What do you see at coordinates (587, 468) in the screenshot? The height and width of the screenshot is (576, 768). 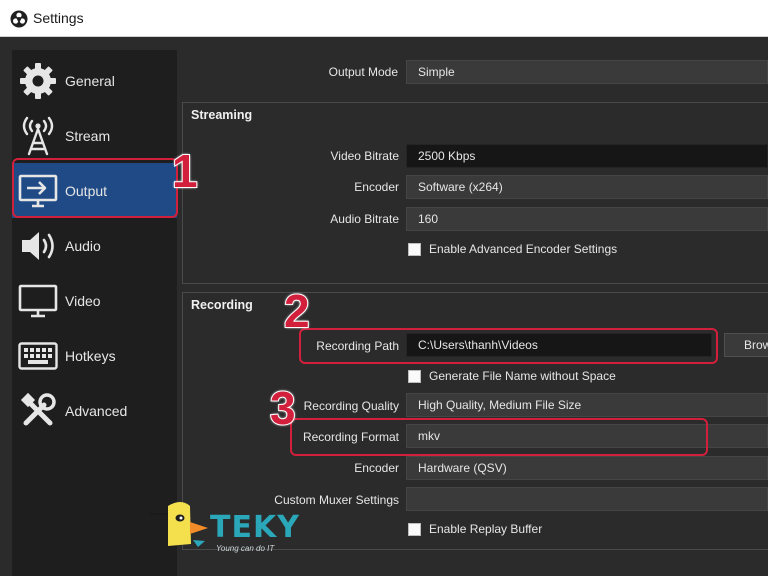 I see `recording-encoder-select: Hardware (QSV)` at bounding box center [587, 468].